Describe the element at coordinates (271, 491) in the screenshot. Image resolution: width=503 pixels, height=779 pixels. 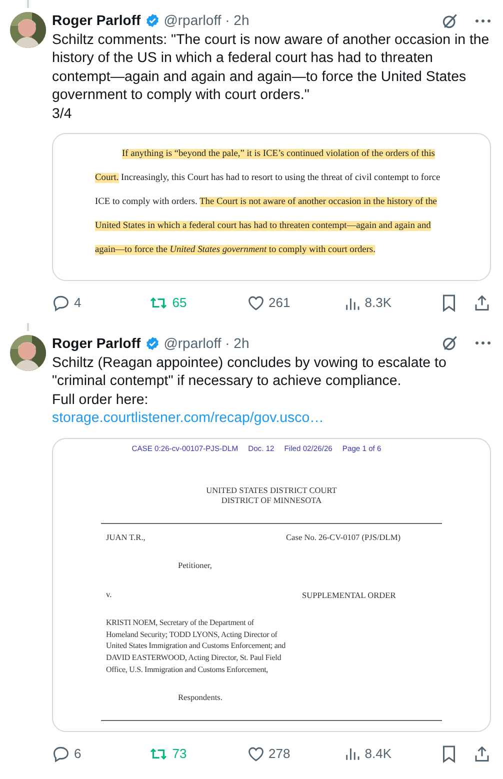
I see `court-name: UNITED STATES DISTRICT COURT` at that location.